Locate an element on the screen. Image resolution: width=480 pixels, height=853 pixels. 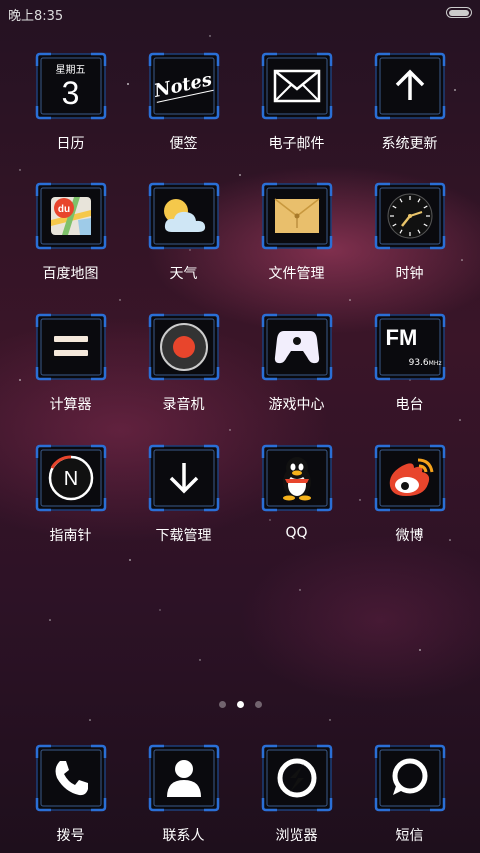
calendar-day: 3 is located at coordinates (70, 92).